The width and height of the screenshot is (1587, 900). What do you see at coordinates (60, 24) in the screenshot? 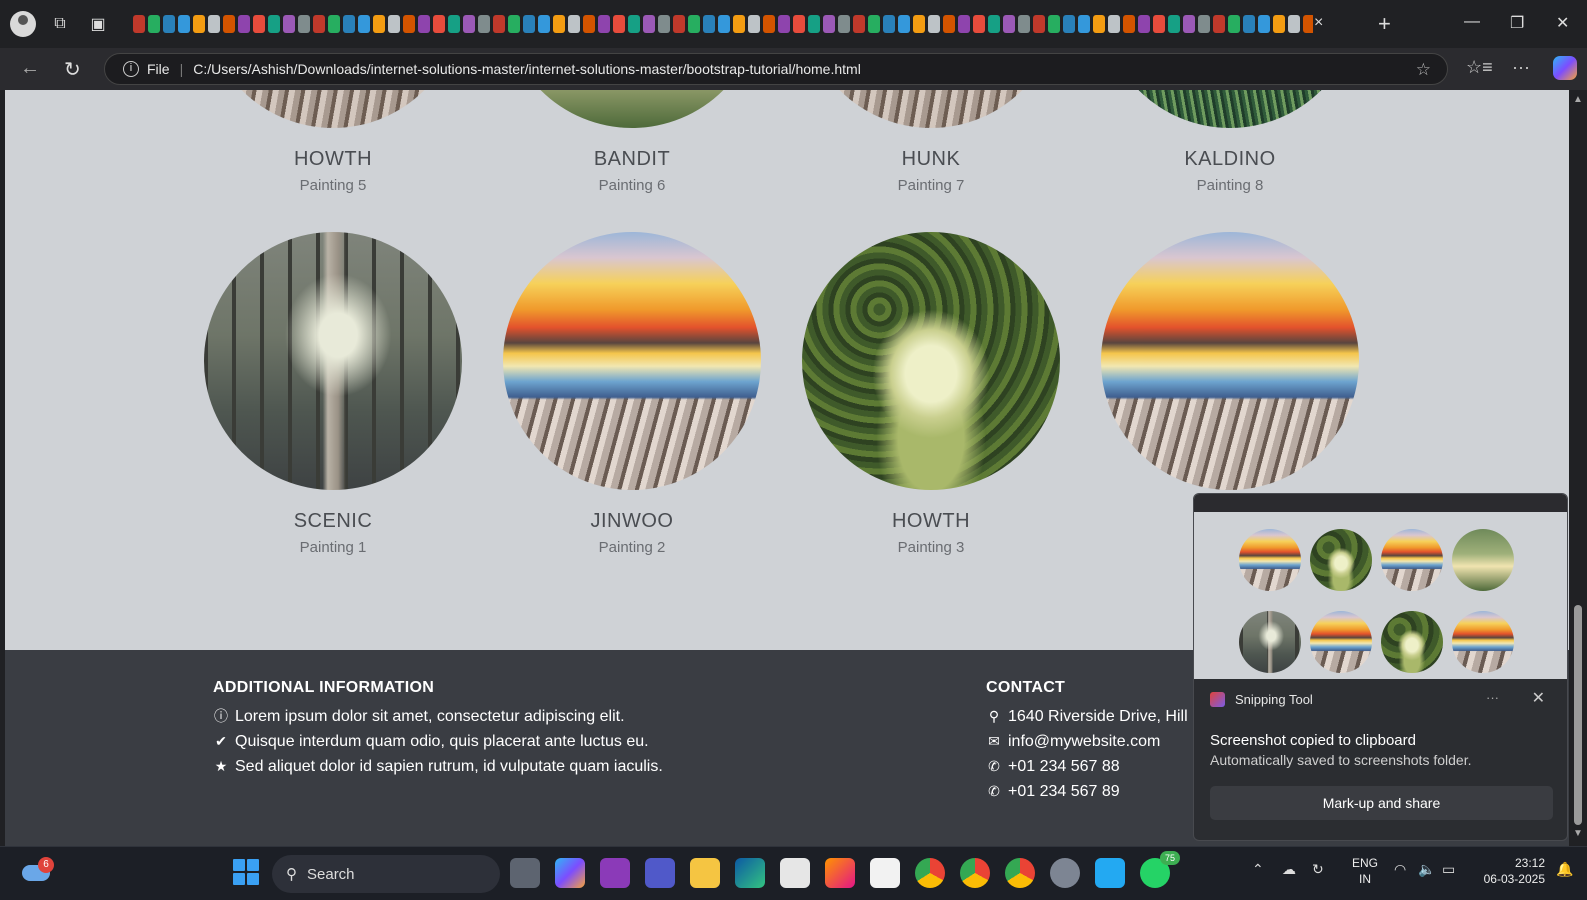
I see `workspaces-icon: ⧉` at bounding box center [60, 24].